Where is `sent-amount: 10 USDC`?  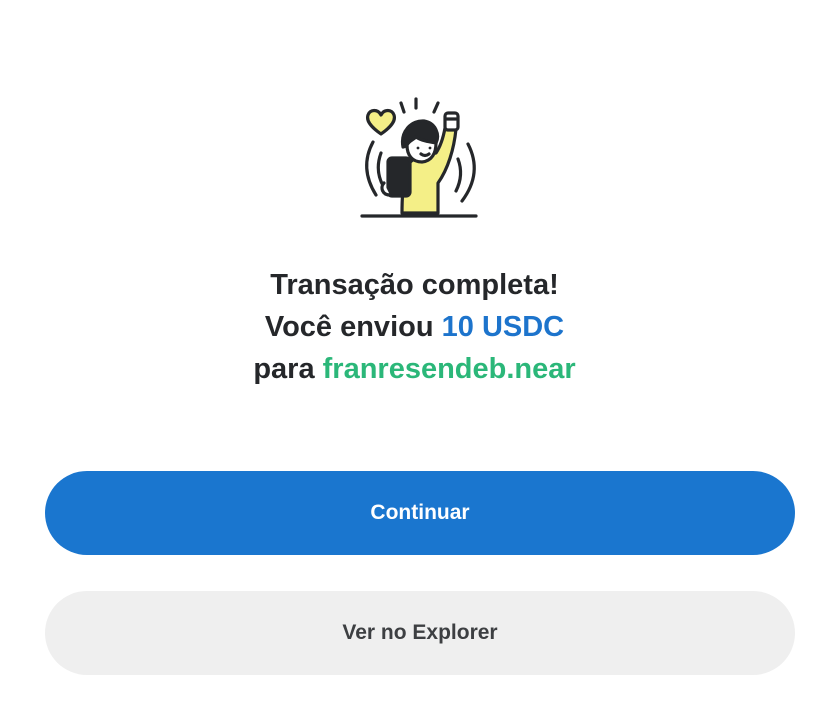
sent-amount: 10 USDC is located at coordinates (503, 327).